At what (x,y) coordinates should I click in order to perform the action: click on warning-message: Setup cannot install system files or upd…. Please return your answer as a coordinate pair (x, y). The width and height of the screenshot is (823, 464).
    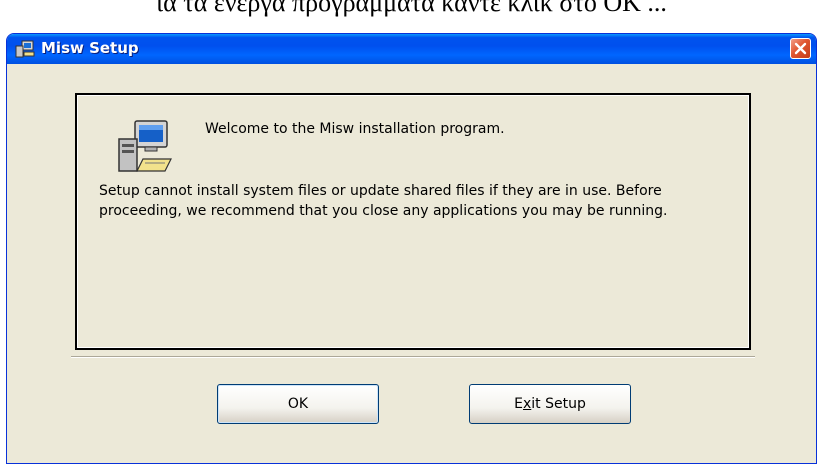
    Looking at the image, I should click on (383, 201).